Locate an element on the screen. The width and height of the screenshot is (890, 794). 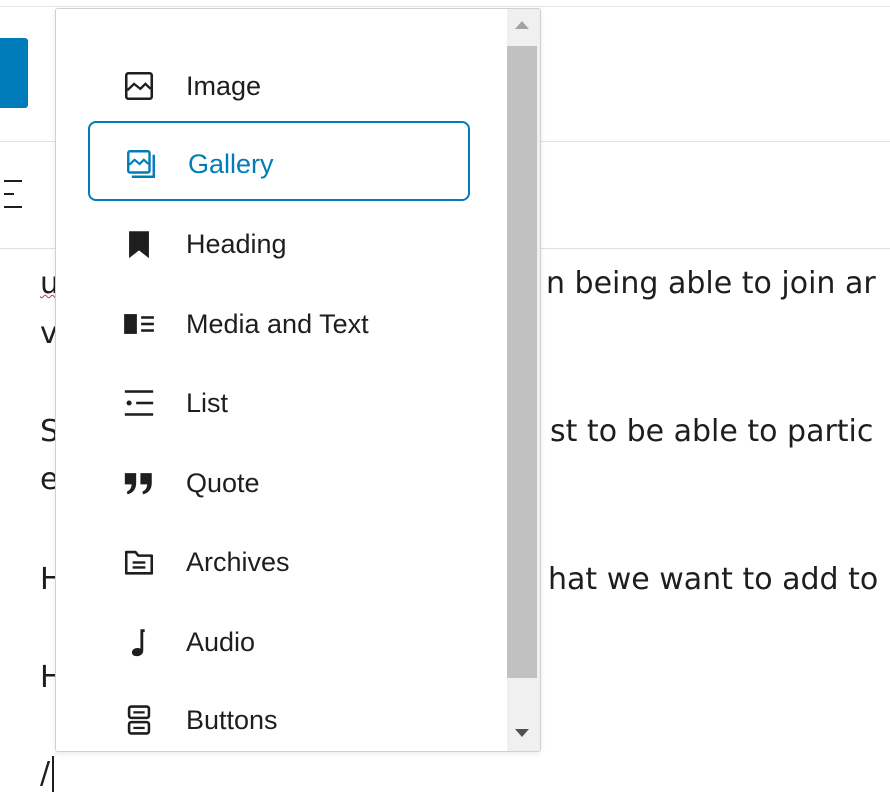
buttons-icon is located at coordinates (139, 720).